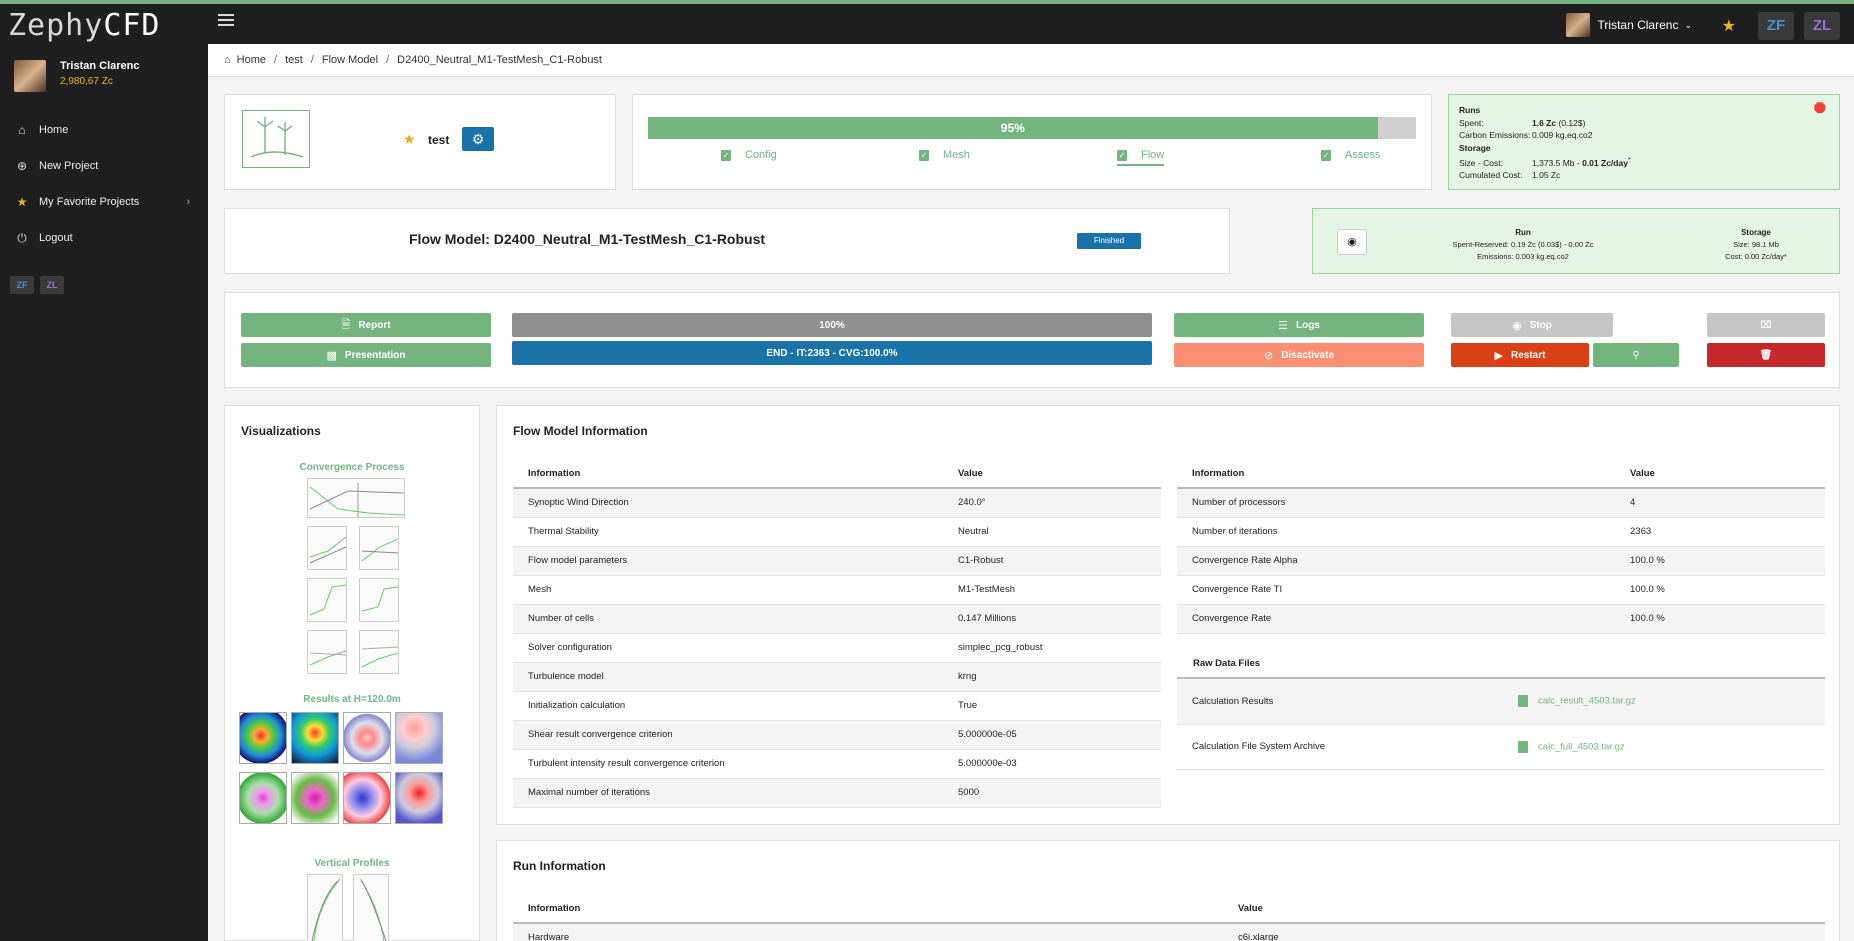  What do you see at coordinates (1520, 355) in the screenshot?
I see `restart-button: ▶ Restart` at bounding box center [1520, 355].